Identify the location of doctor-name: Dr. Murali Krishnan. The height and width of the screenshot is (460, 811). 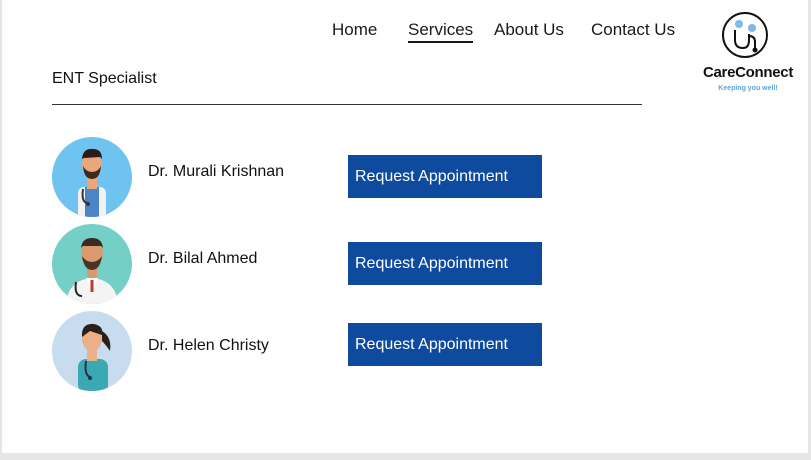
(216, 171).